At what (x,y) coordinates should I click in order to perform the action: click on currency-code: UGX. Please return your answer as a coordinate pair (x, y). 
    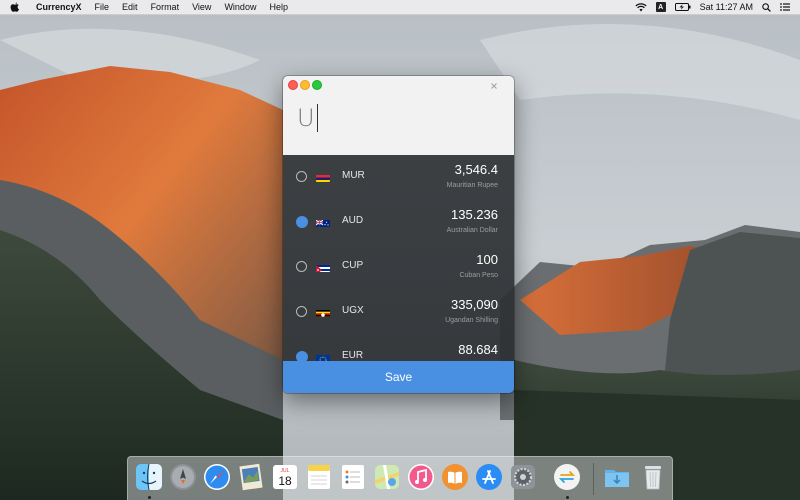
    Looking at the image, I should click on (353, 310).